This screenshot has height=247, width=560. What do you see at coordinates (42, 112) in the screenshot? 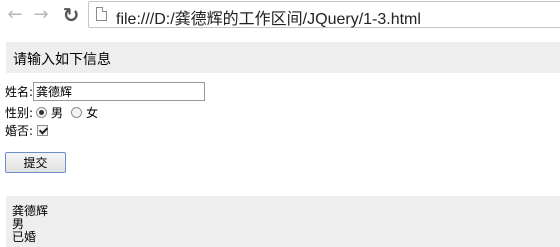
I see `gender-male-radio` at bounding box center [42, 112].